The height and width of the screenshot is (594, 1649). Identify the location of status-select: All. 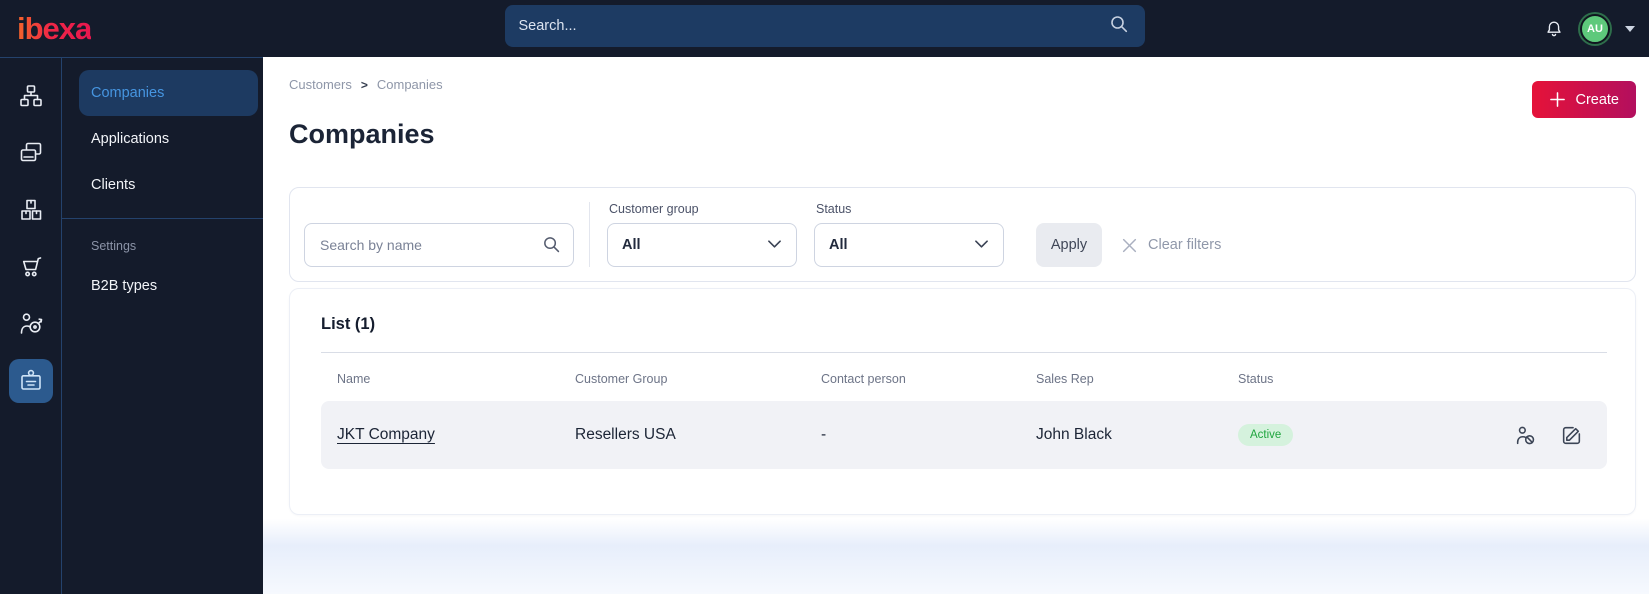
(909, 245).